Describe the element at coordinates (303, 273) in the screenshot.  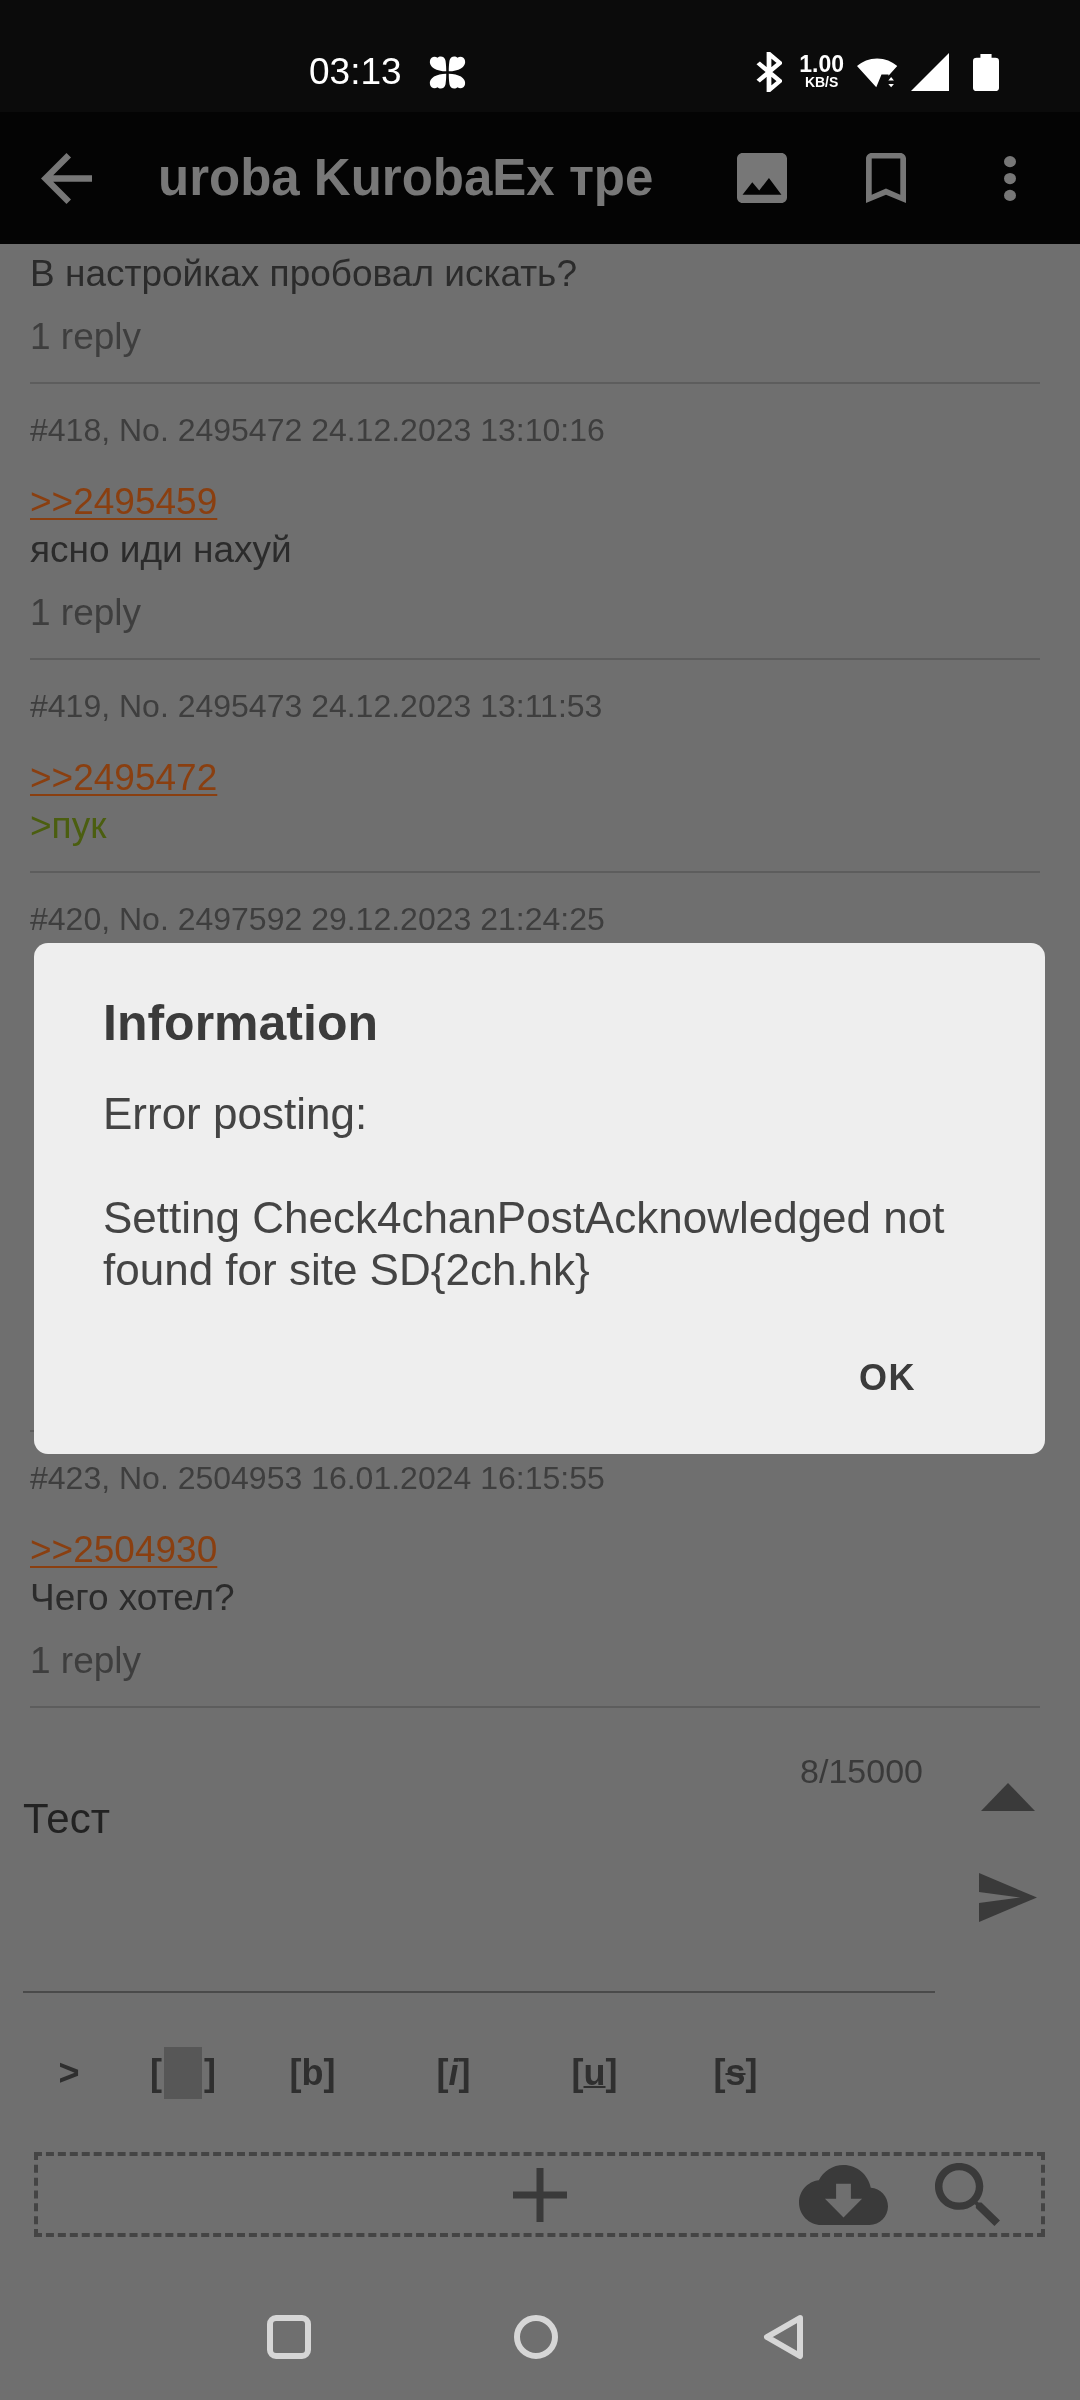
I see `comment-text: В настройках пробовал искать?` at that location.